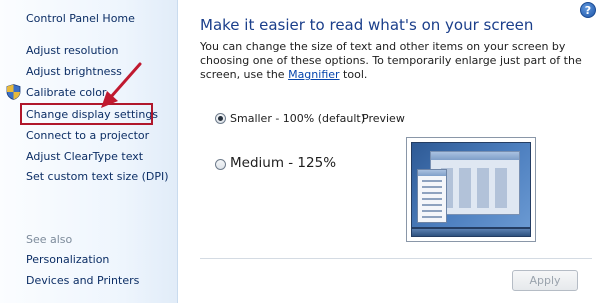 The image size is (600, 303). I want to click on annotation-arrow, so click(121, 85).